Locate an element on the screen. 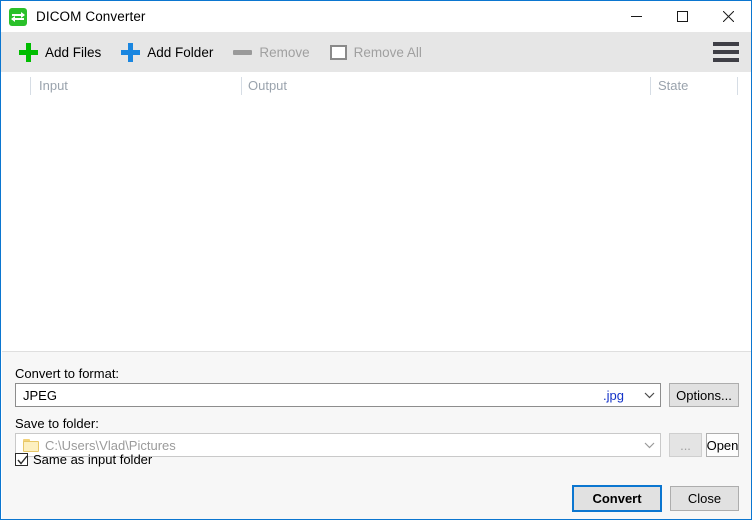 Image resolution: width=752 pixels, height=520 pixels. window-title: DICOM Converter is located at coordinates (91, 16).